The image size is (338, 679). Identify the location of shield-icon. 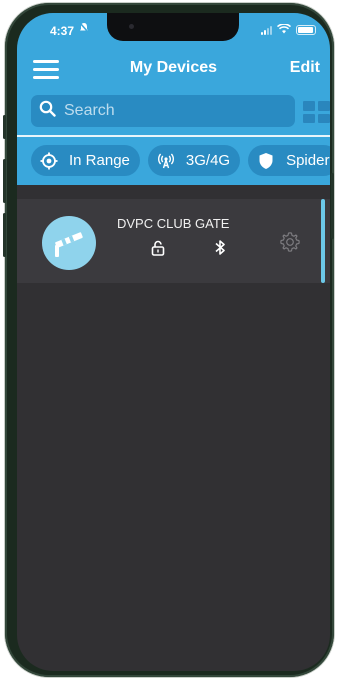
(266, 161).